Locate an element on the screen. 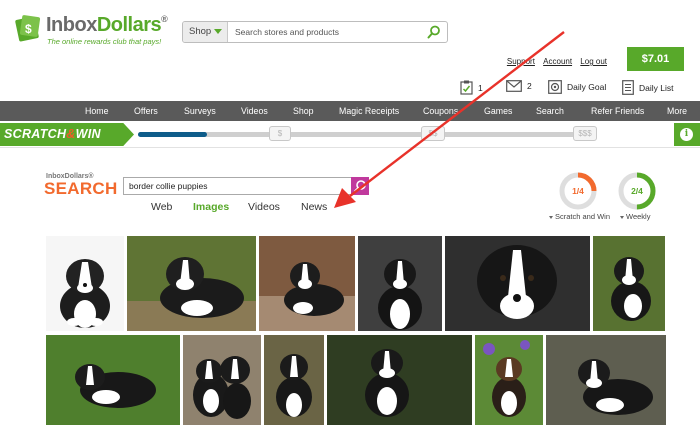 This screenshot has height=428, width=700. scratch-info-button: i is located at coordinates (687, 134).